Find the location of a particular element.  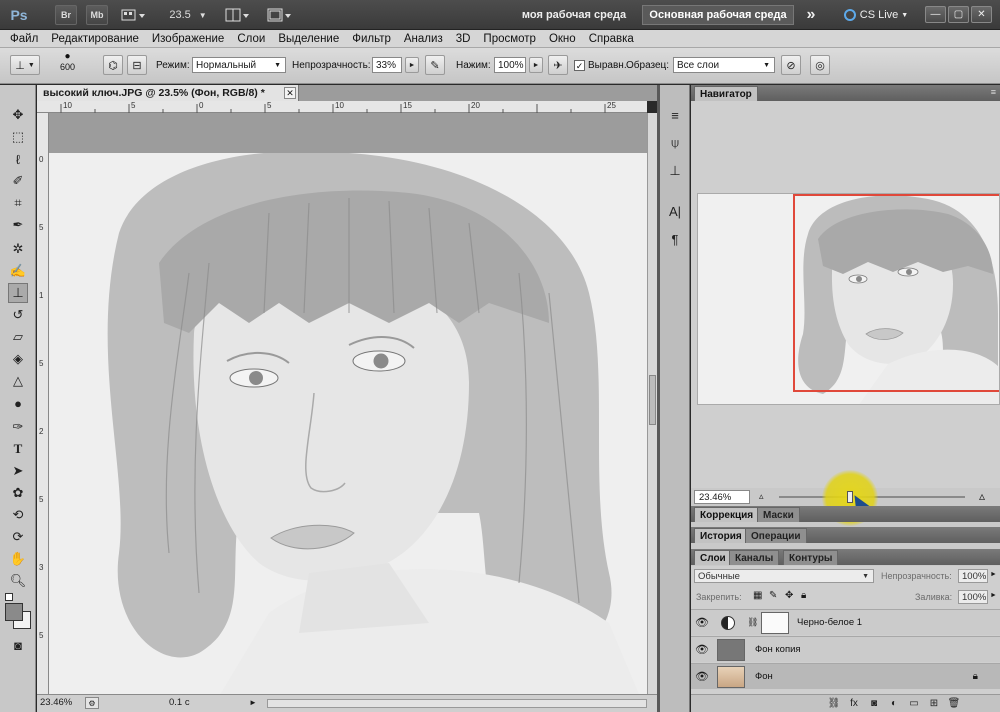

spot-healing-tool: ✲ is located at coordinates (18, 249).